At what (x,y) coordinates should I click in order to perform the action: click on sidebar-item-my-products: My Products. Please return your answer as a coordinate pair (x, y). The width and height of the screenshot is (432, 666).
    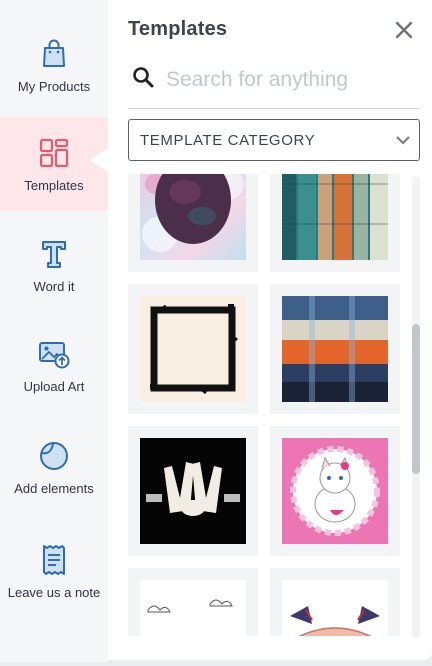
    Looking at the image, I should click on (54, 65).